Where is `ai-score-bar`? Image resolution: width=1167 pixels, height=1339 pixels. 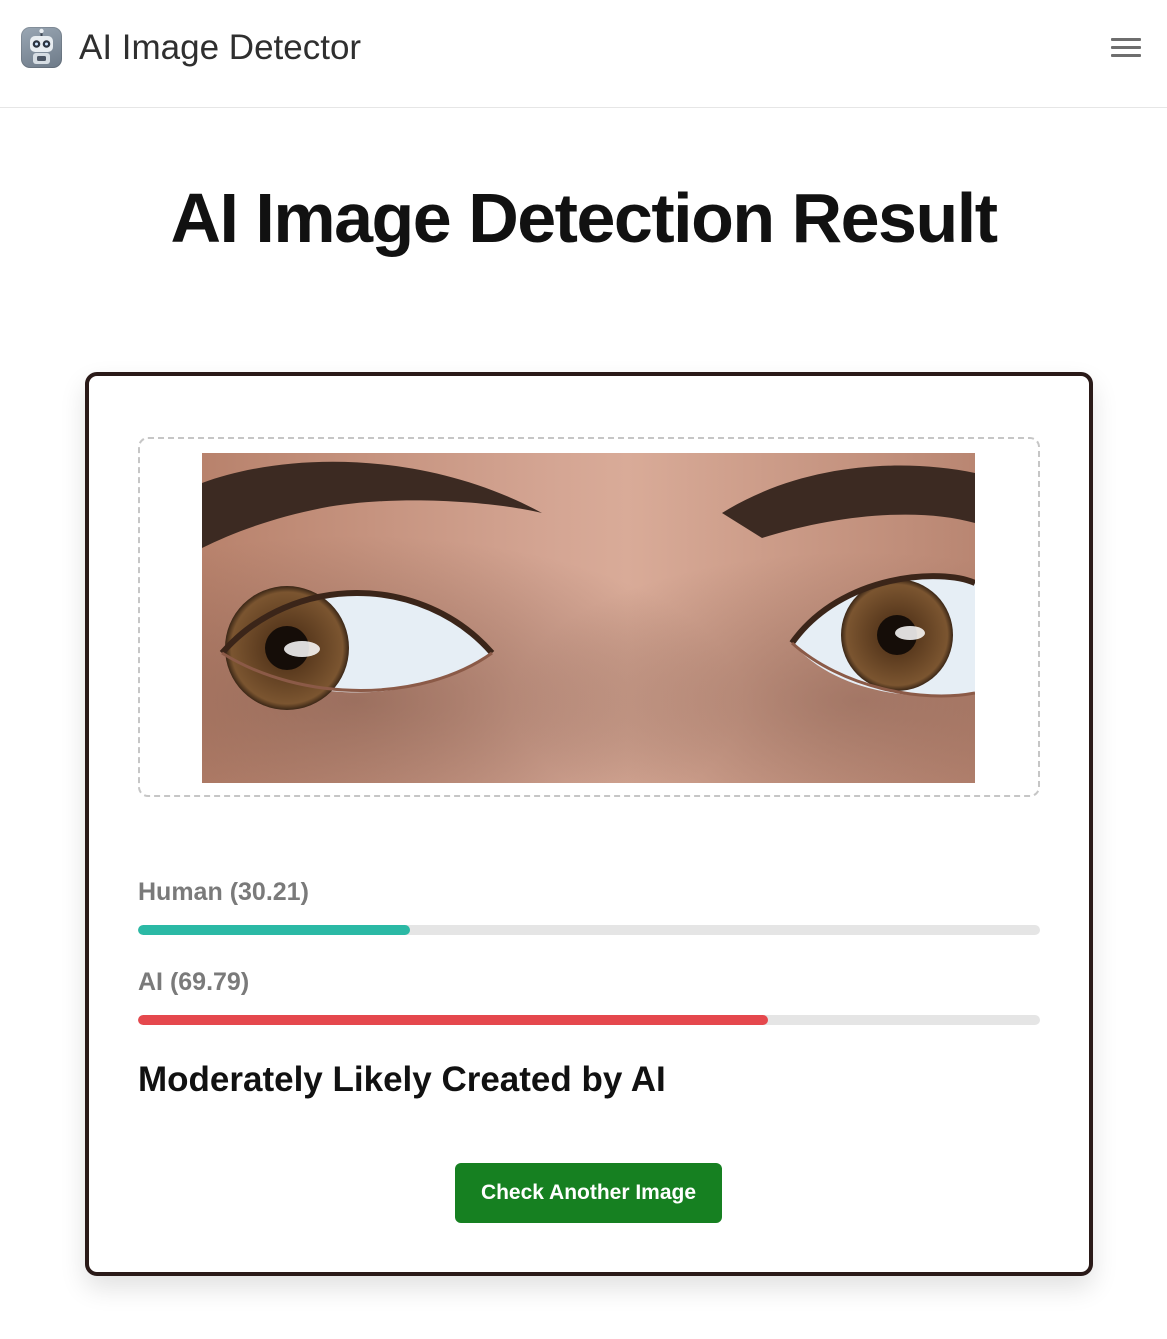
ai-score-bar is located at coordinates (589, 1020).